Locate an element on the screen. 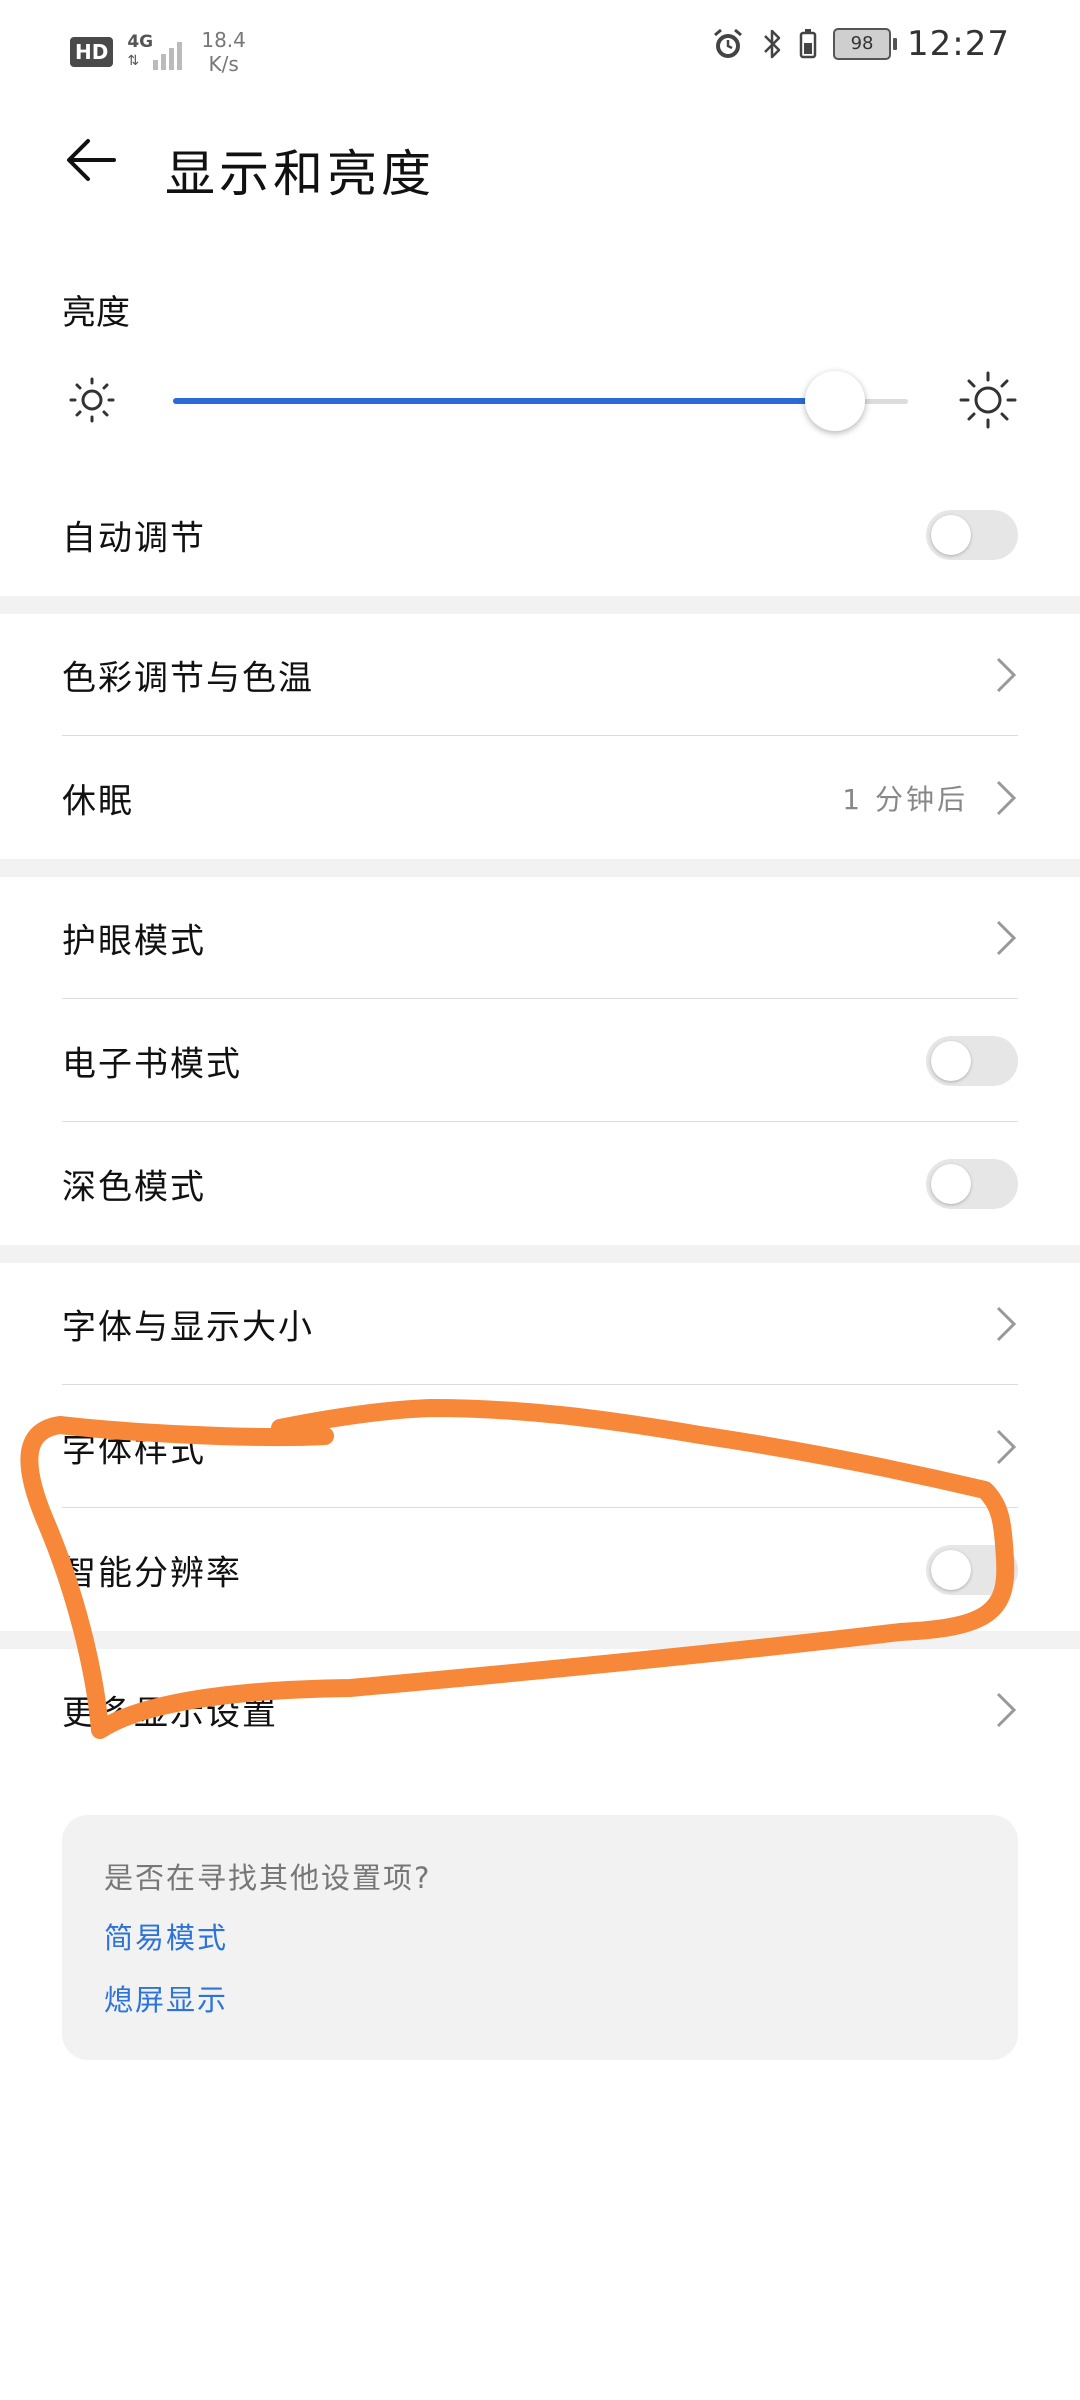 The width and height of the screenshot is (1080, 2400). auto-brightness-label: 自动调节 is located at coordinates (134, 538).